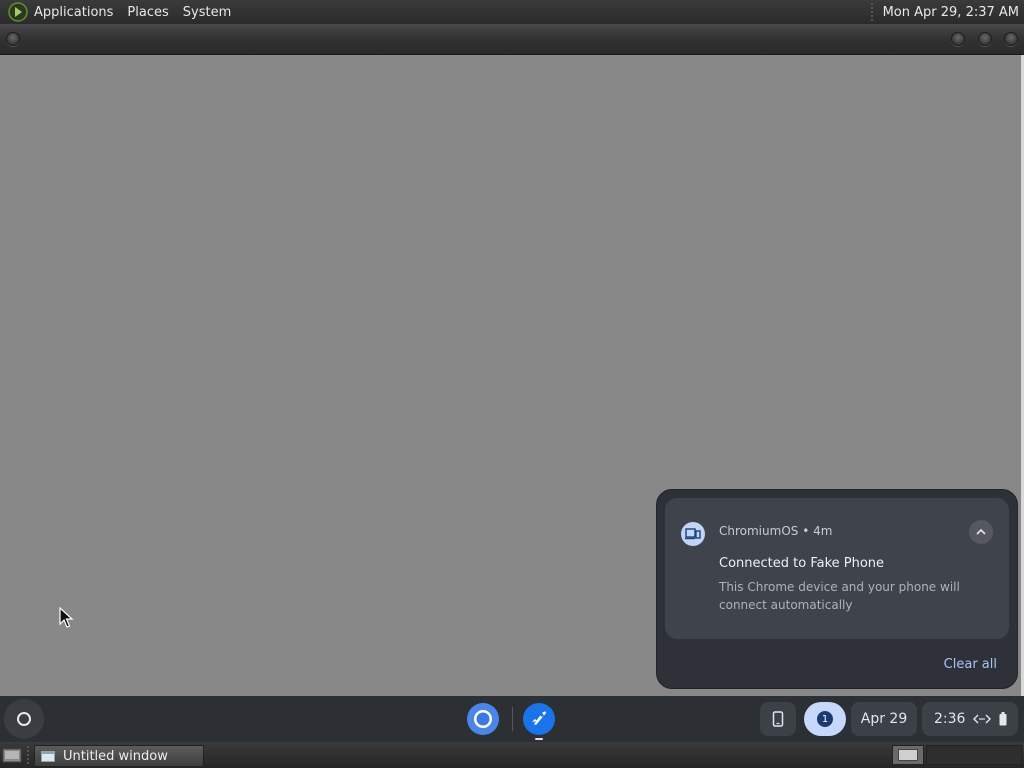 The image size is (1024, 768). I want to click on tray-date: Apr 29, so click(884, 719).